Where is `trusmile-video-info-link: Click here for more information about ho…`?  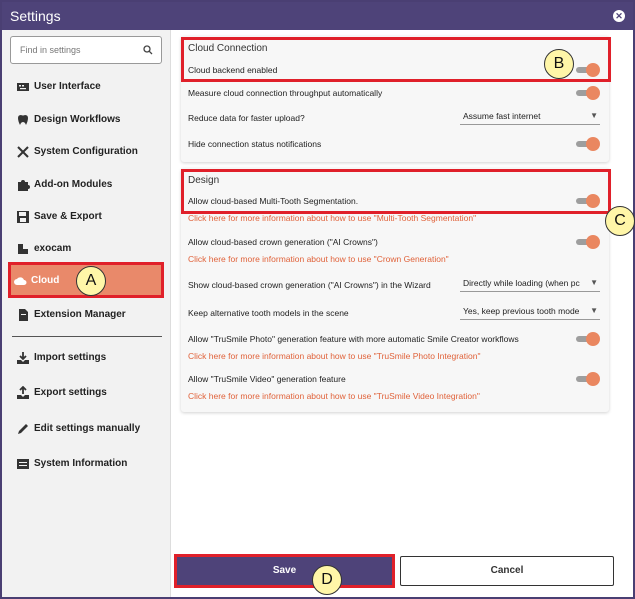 trusmile-video-info-link: Click here for more information about ho… is located at coordinates (334, 396).